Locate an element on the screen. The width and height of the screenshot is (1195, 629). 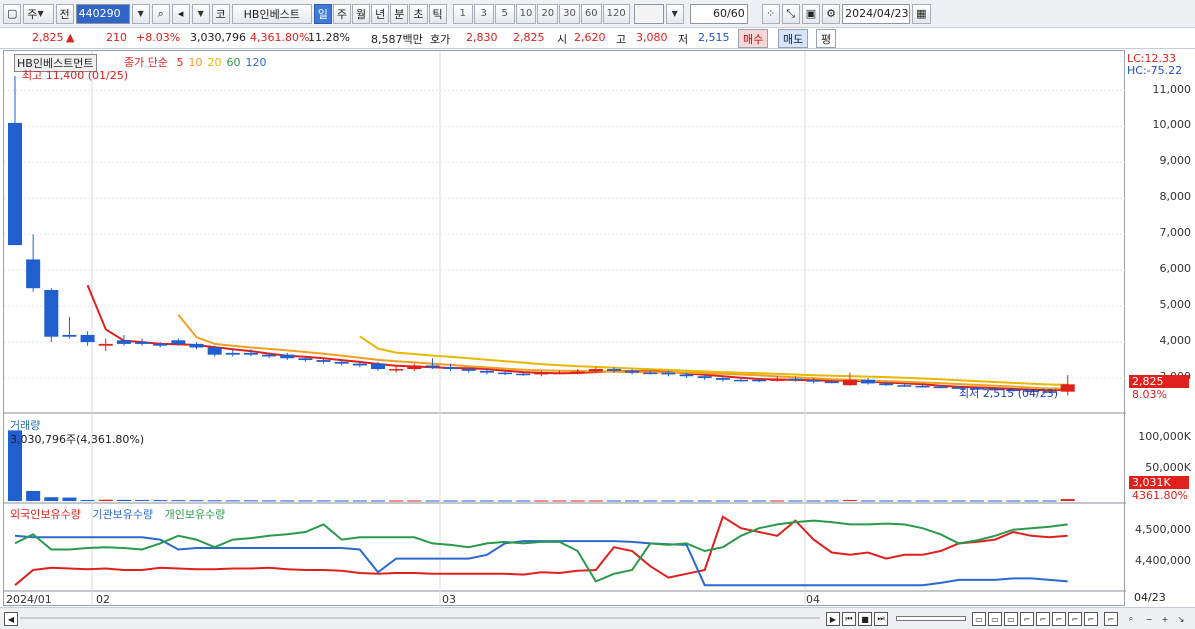
interval-button-120: 120 is located at coordinates (616, 13).